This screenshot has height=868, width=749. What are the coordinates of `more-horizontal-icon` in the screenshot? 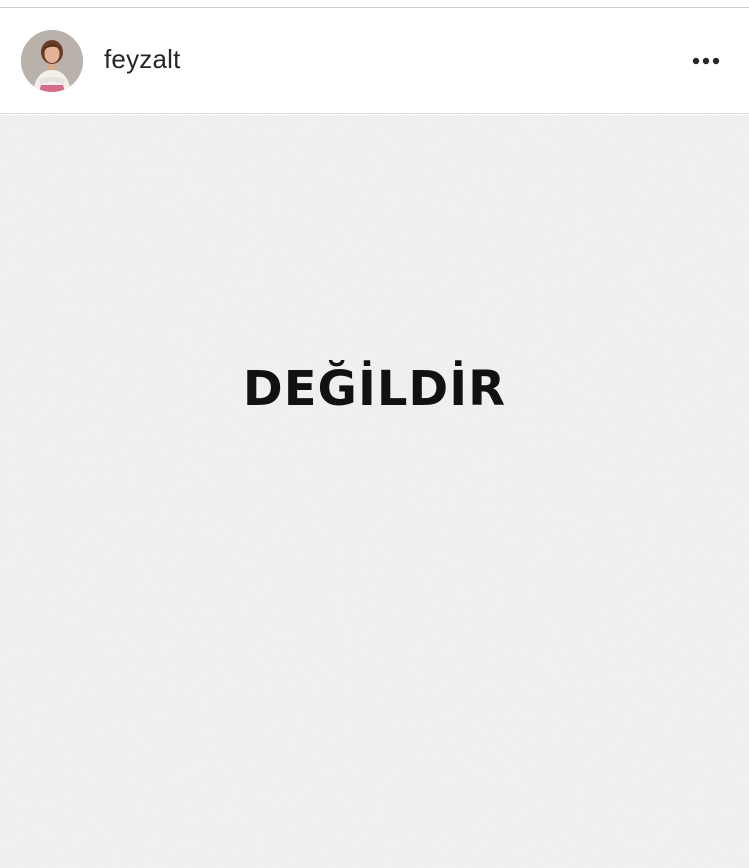 It's located at (706, 61).